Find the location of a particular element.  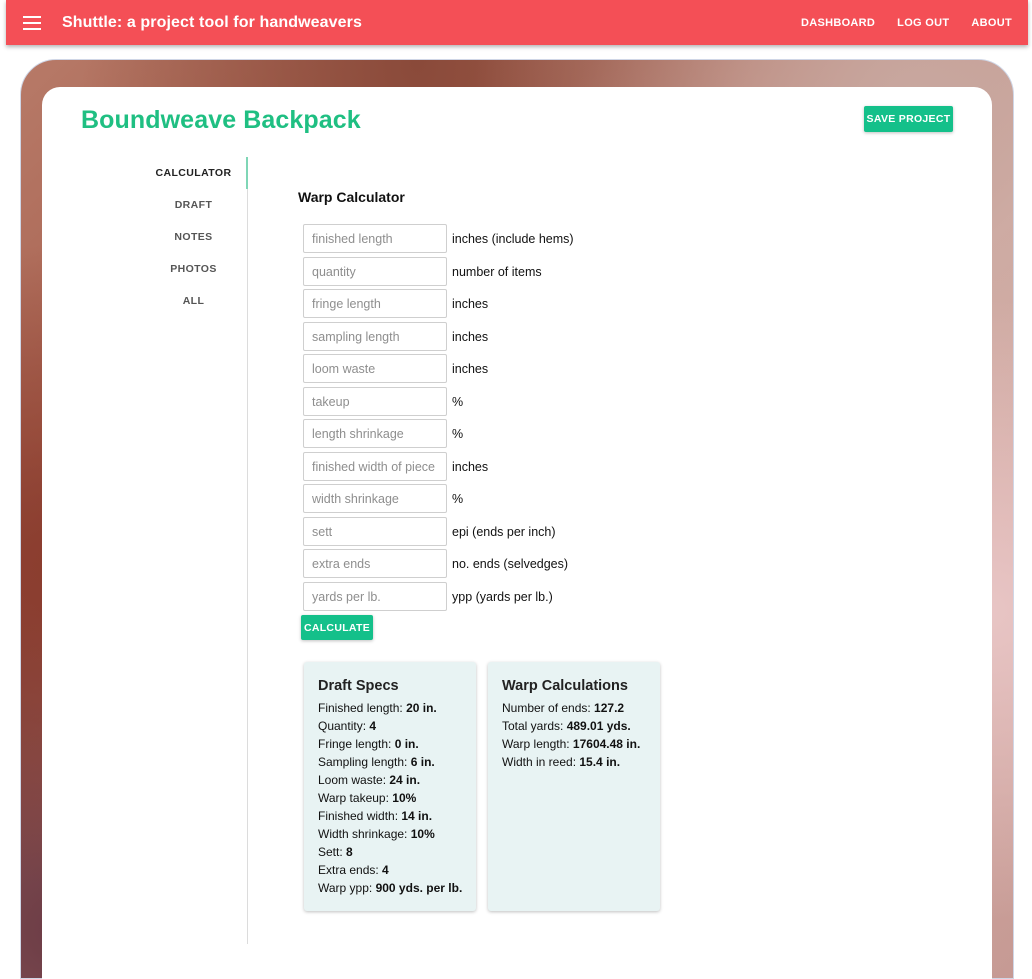

sidebar-item-draft: DRAFT is located at coordinates (193, 205).